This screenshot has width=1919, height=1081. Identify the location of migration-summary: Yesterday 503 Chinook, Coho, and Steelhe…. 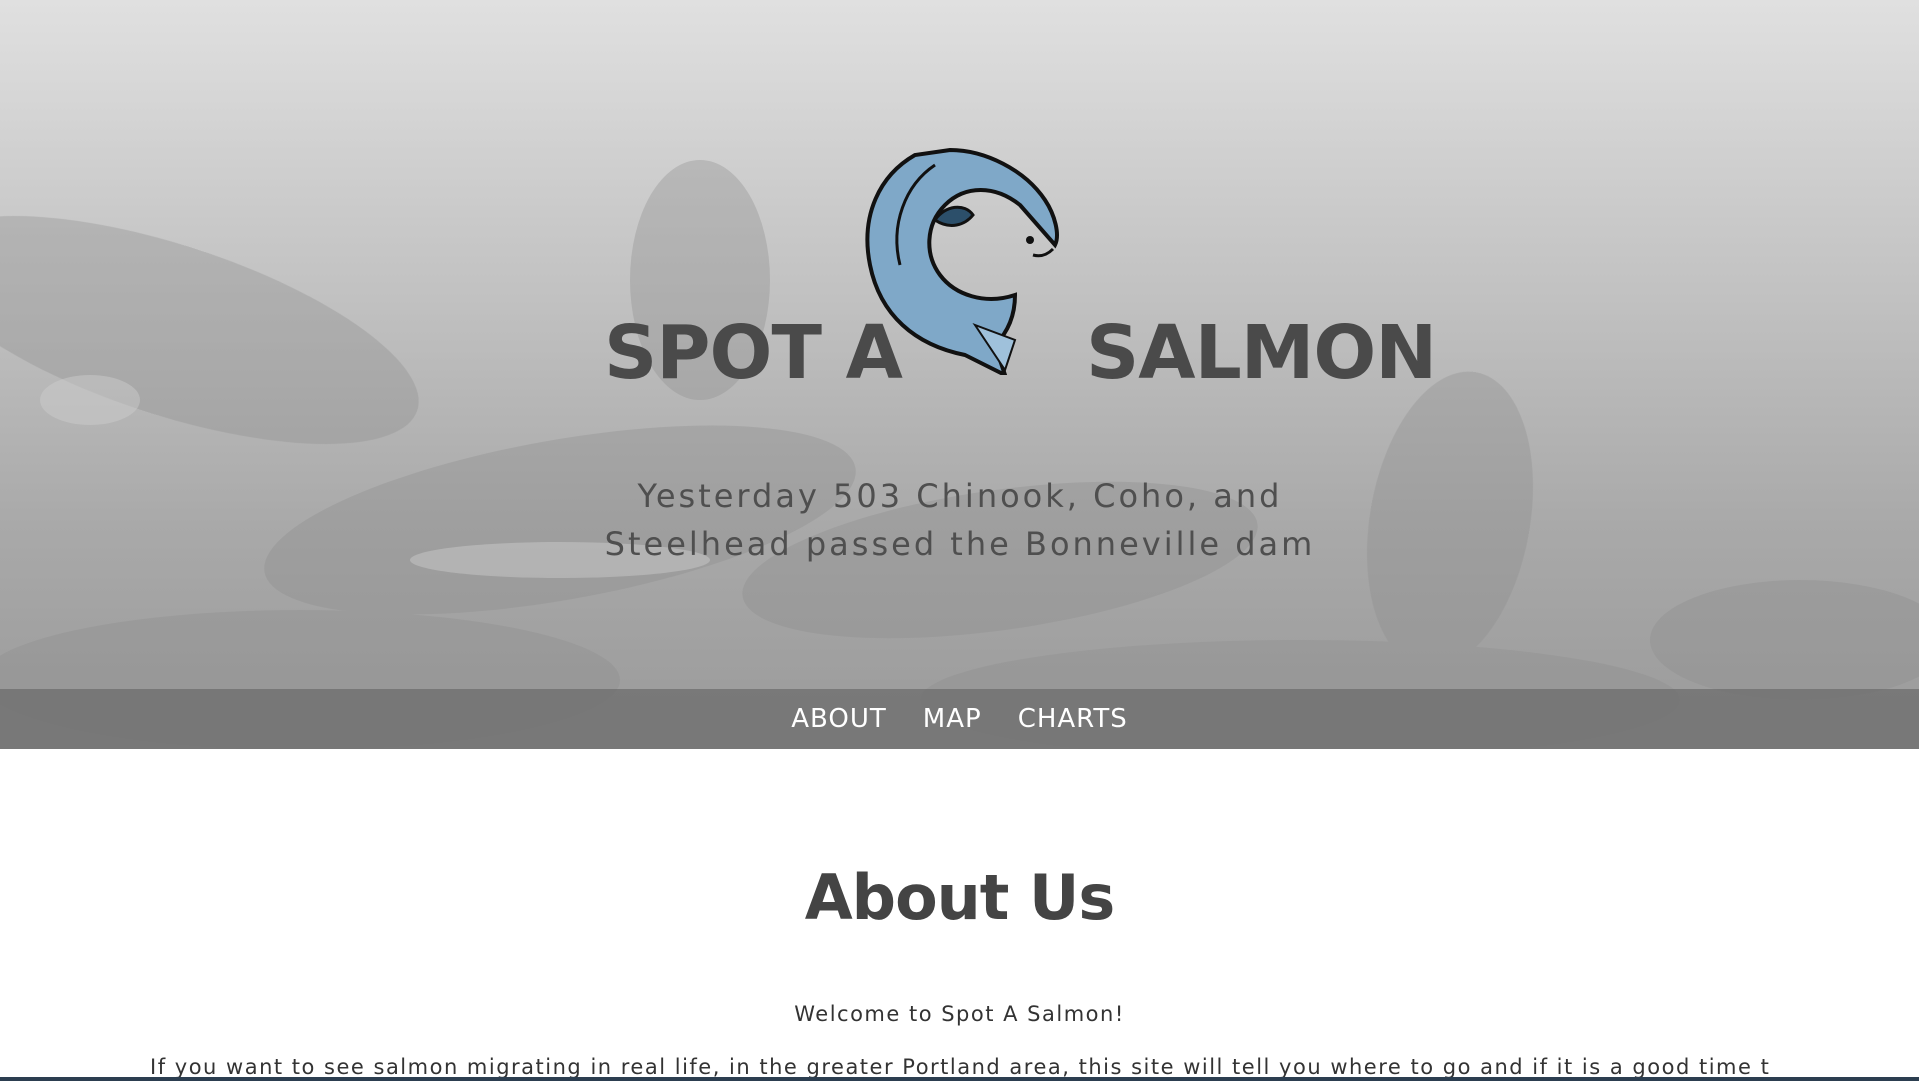
(960, 520).